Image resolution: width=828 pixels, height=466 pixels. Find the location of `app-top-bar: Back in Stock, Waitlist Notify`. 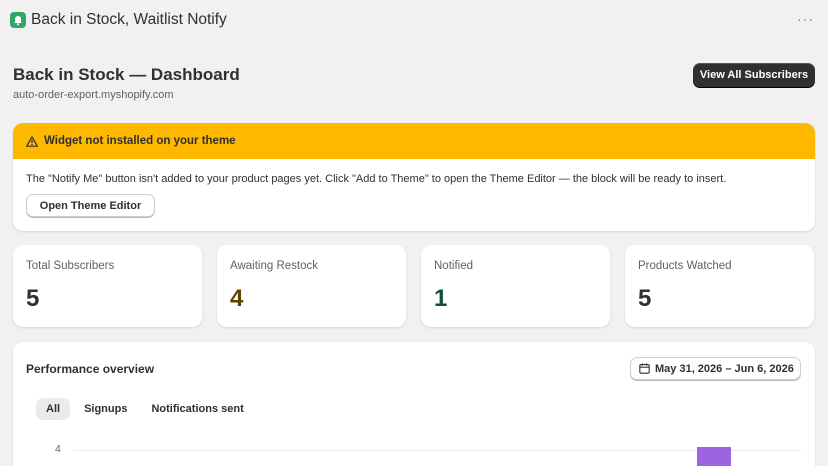

app-top-bar: Back in Stock, Waitlist Notify is located at coordinates (414, 20).